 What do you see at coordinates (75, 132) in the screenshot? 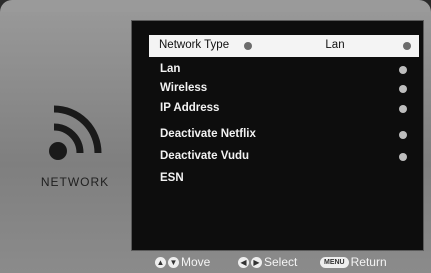
I see `network-icon` at bounding box center [75, 132].